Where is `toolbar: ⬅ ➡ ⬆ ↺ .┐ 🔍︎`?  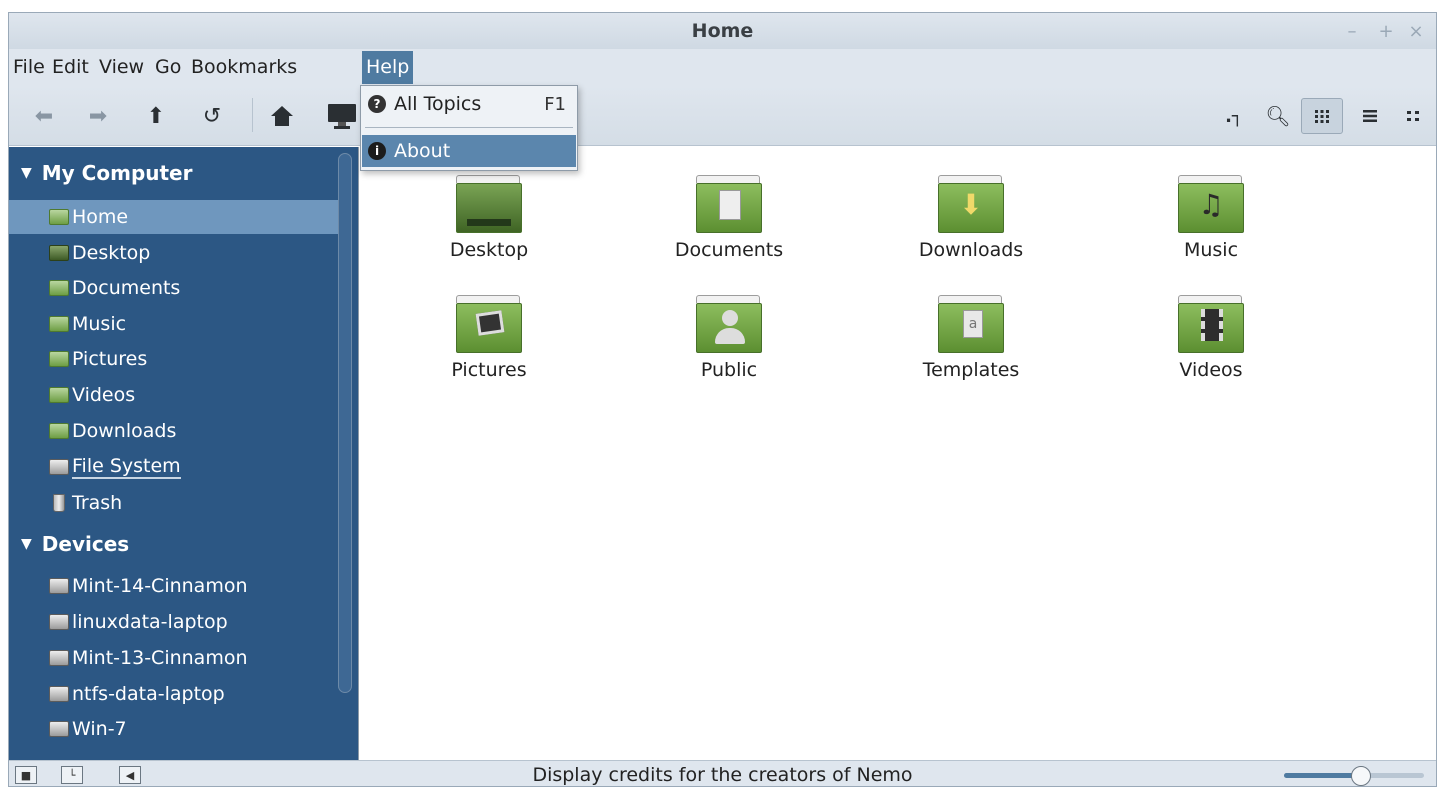 toolbar: ⬅ ➡ ⬆ ↺ .┐ 🔍︎ is located at coordinates (722, 116).